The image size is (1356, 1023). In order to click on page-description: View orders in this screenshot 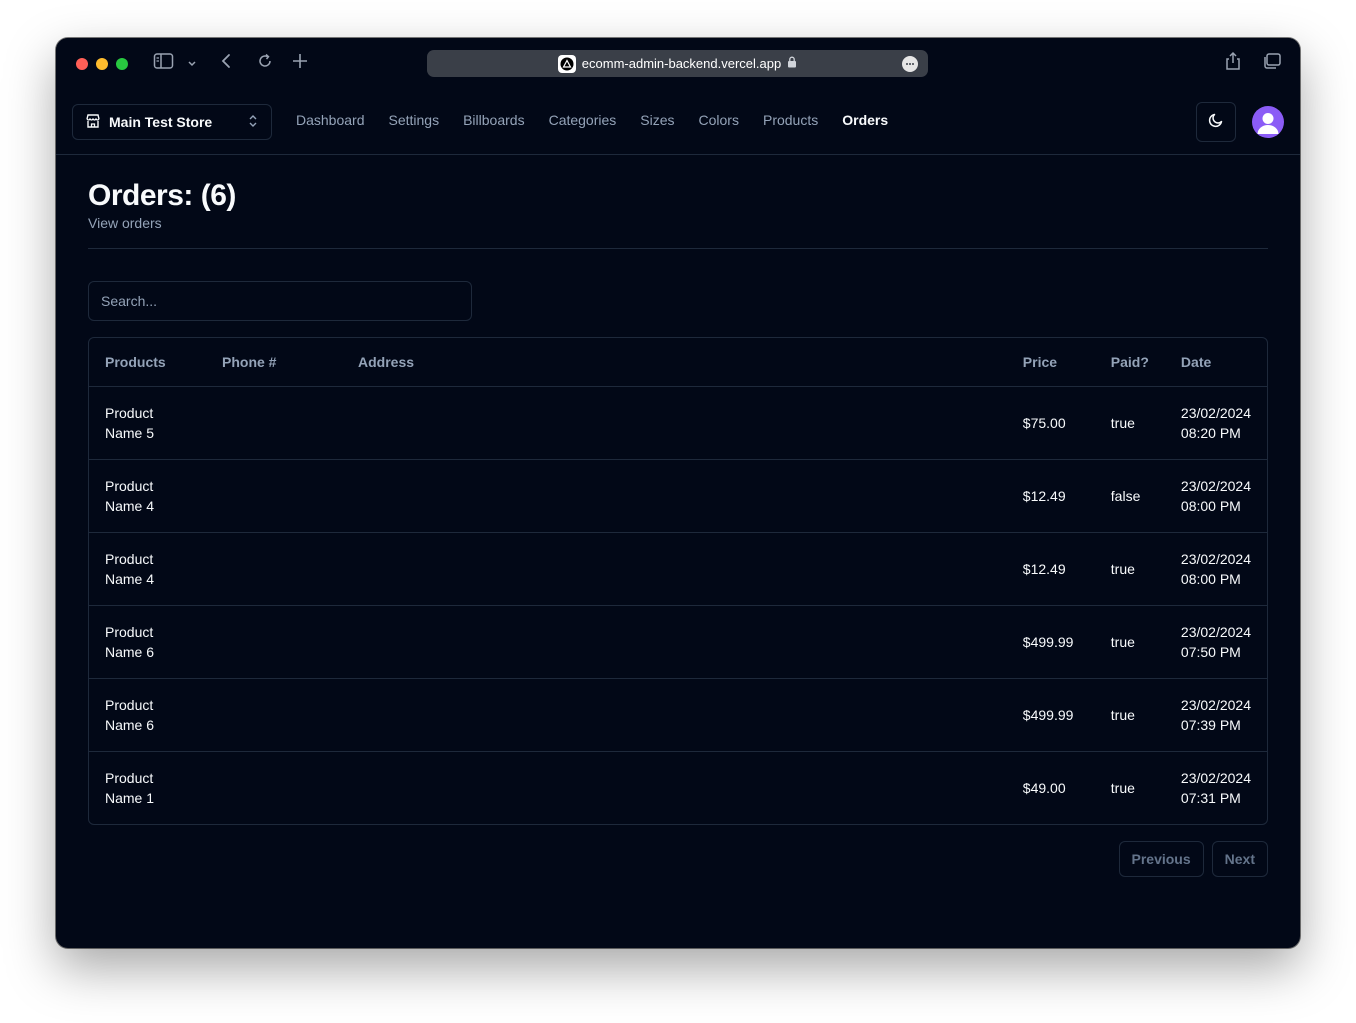, I will do `click(125, 223)`.